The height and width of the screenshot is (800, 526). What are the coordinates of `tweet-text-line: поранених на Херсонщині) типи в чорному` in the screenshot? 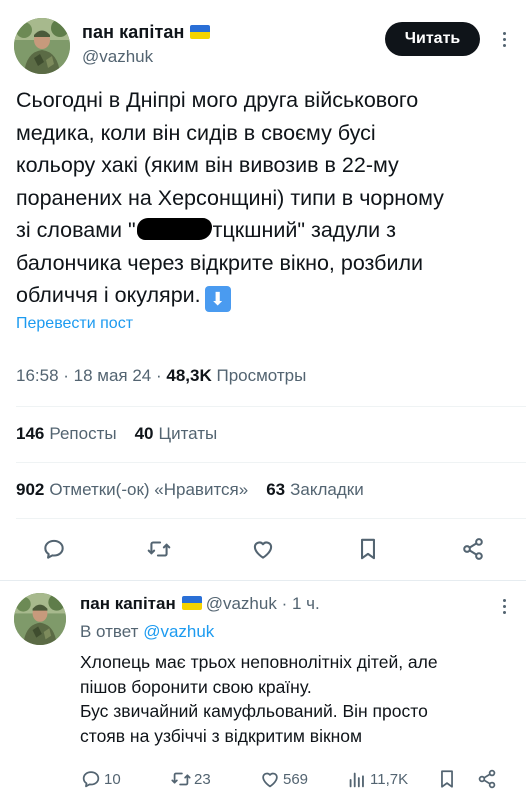 It's located at (230, 197).